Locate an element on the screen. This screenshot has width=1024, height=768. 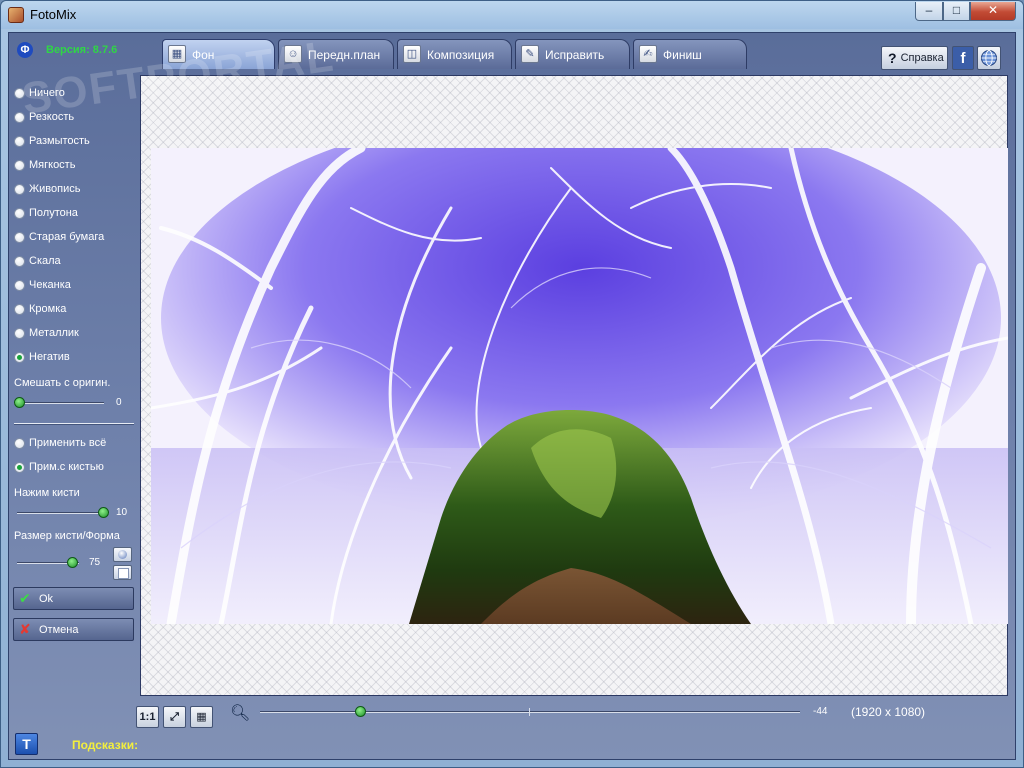
facebook-icon: f is located at coordinates (963, 58).